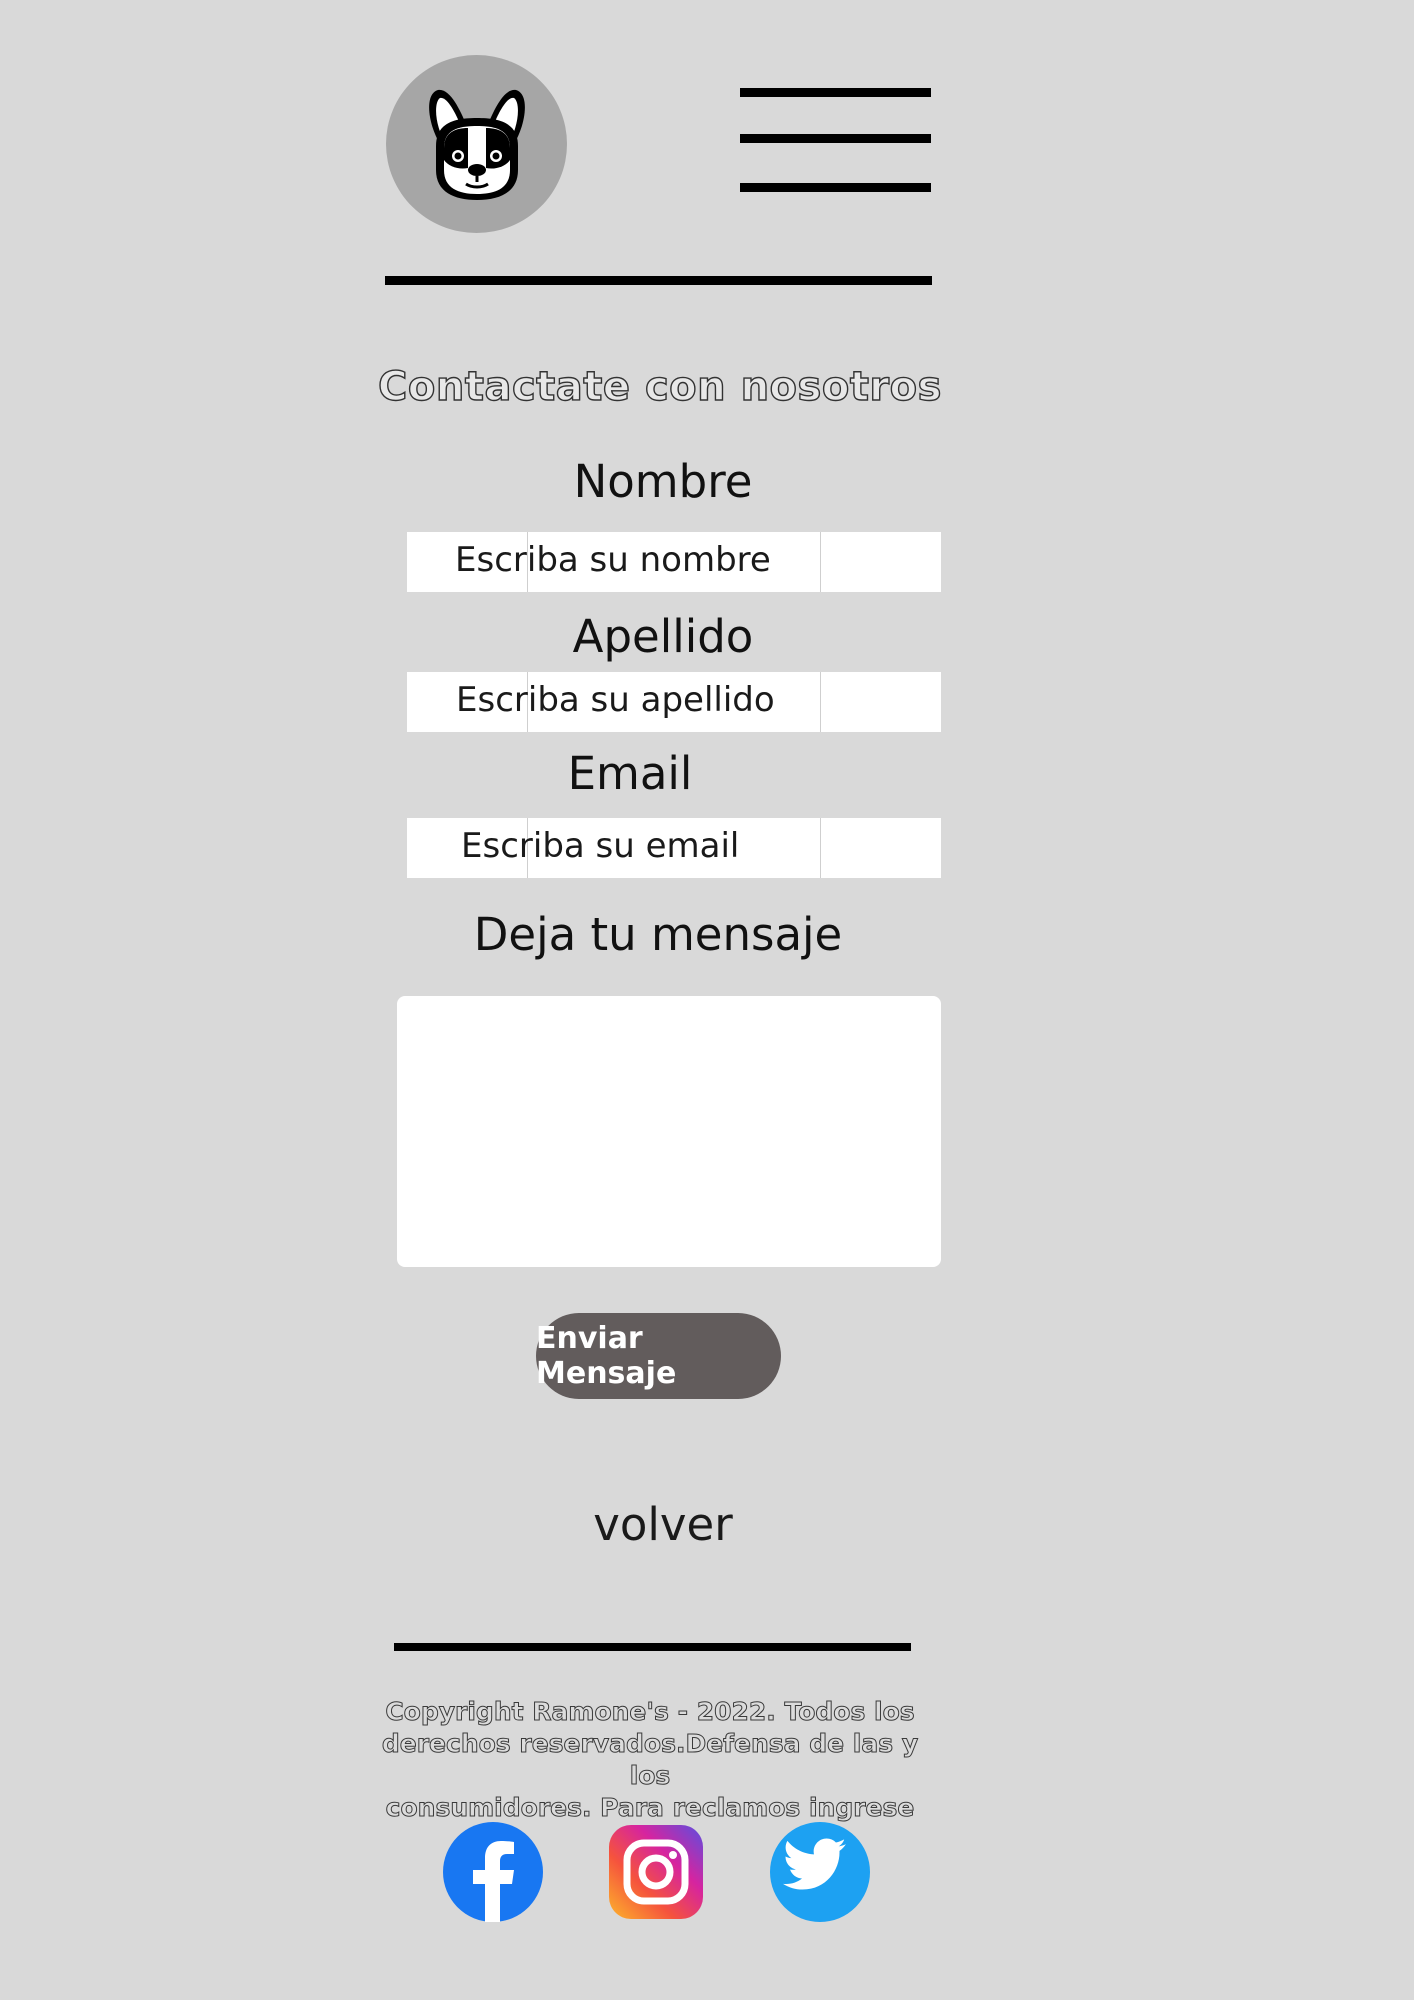 Image resolution: width=1414 pixels, height=2000 pixels. What do you see at coordinates (650, 1712) in the screenshot?
I see `footer-line: Copyright Ramone's - 2022. Todos los` at bounding box center [650, 1712].